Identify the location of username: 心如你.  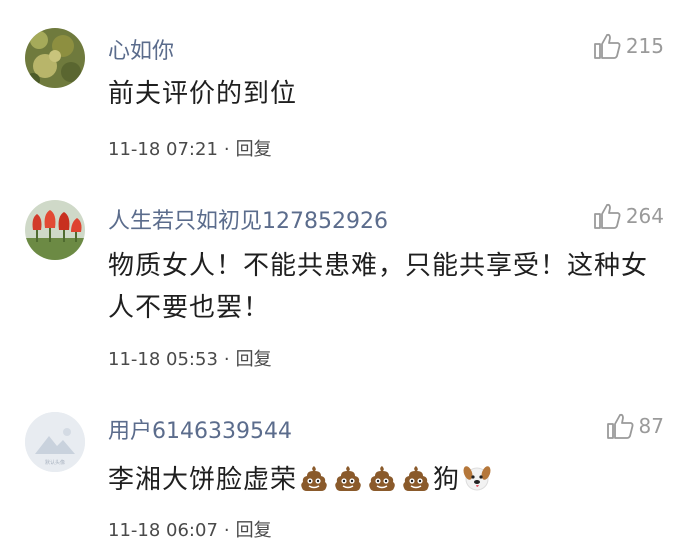
(141, 49).